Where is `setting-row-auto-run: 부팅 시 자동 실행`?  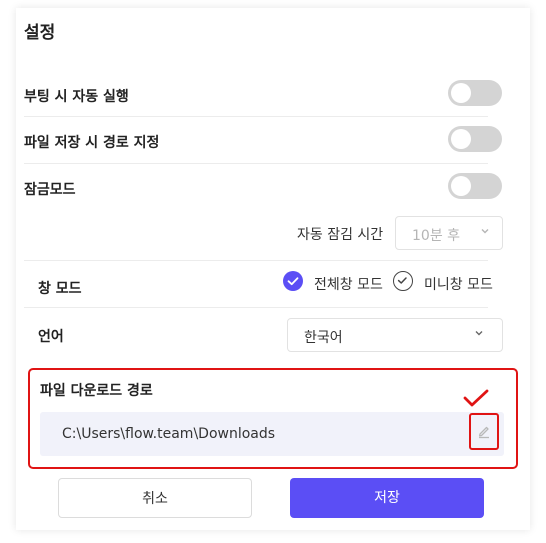
setting-row-auto-run: 부팅 시 자동 실행 is located at coordinates (263, 95).